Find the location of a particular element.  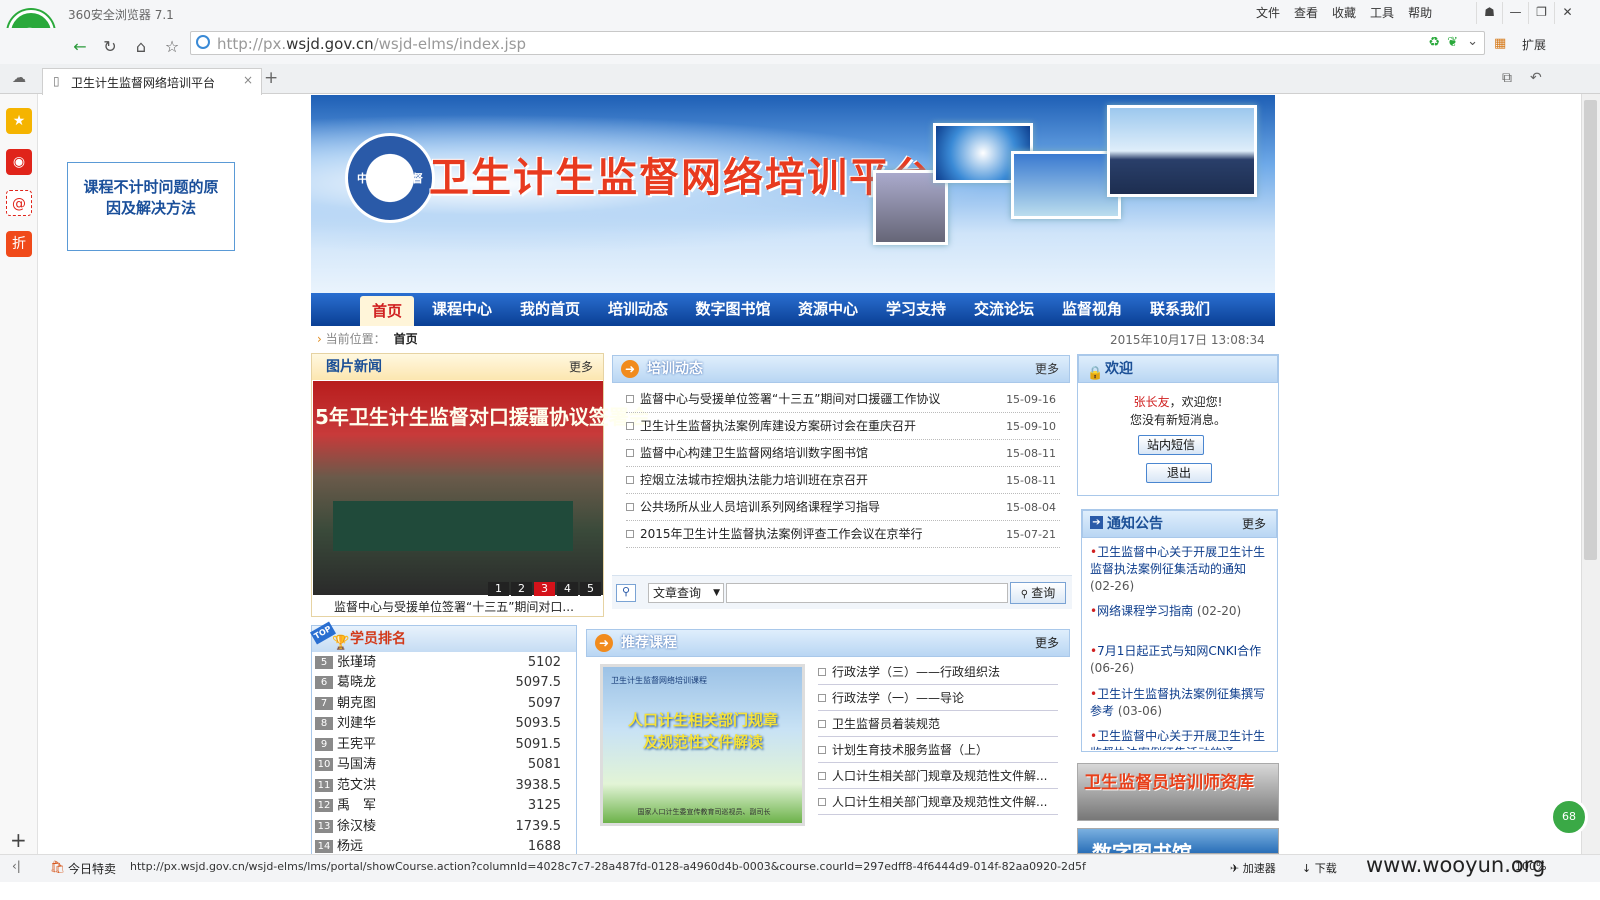

digital-library-ad: 数字图书馆 is located at coordinates (1178, 841).